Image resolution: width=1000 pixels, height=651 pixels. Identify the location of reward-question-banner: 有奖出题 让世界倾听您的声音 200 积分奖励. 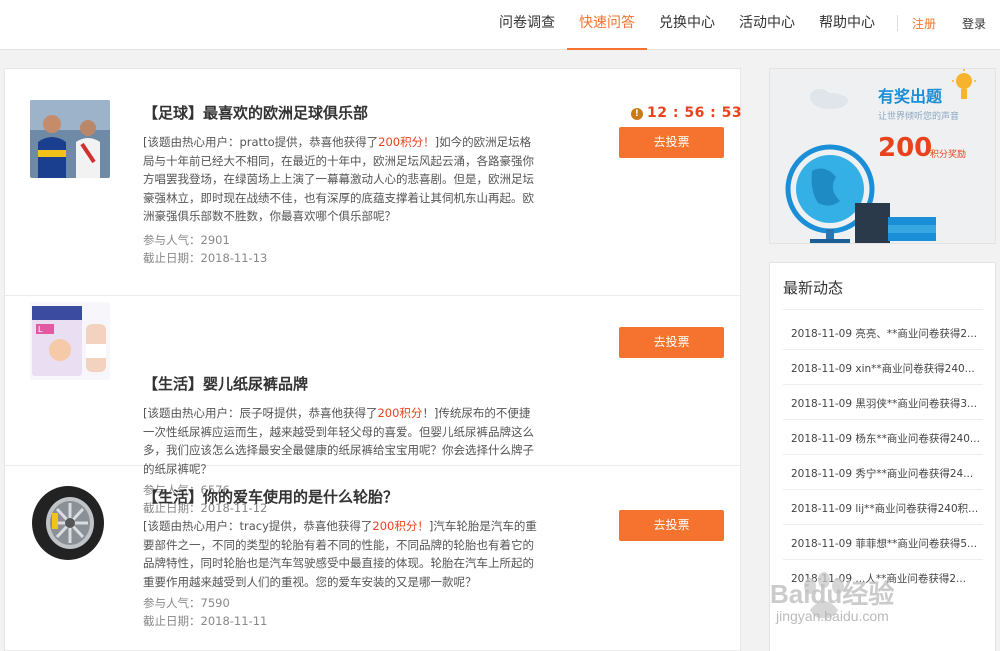
(882, 156).